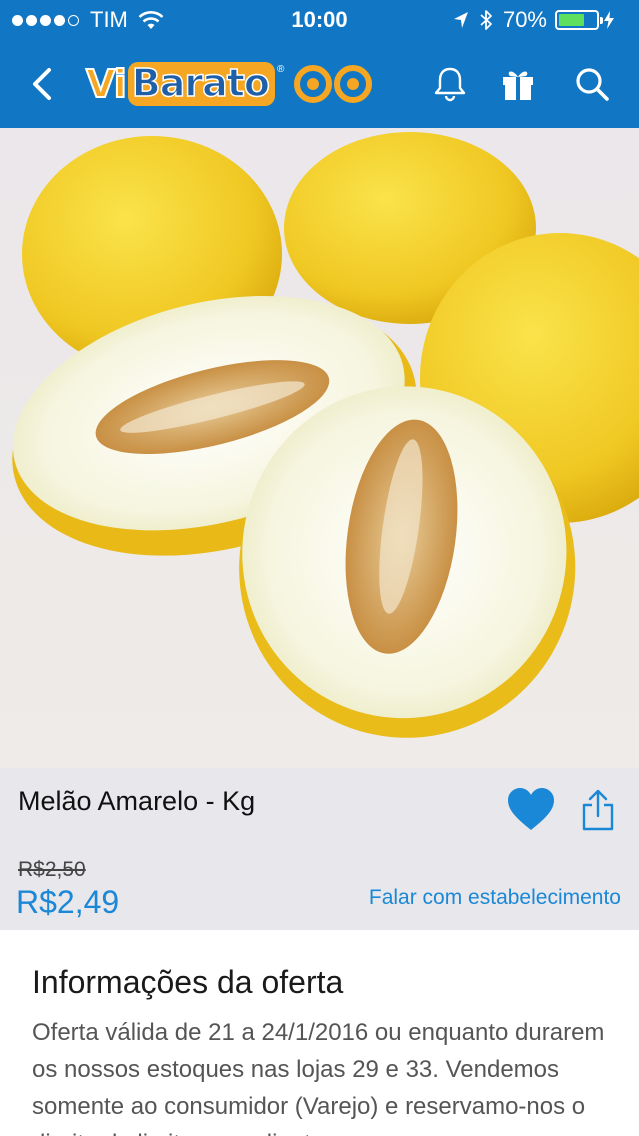  What do you see at coordinates (319, 20) in the screenshot?
I see `status-bar: TIM 10:00 70%` at bounding box center [319, 20].